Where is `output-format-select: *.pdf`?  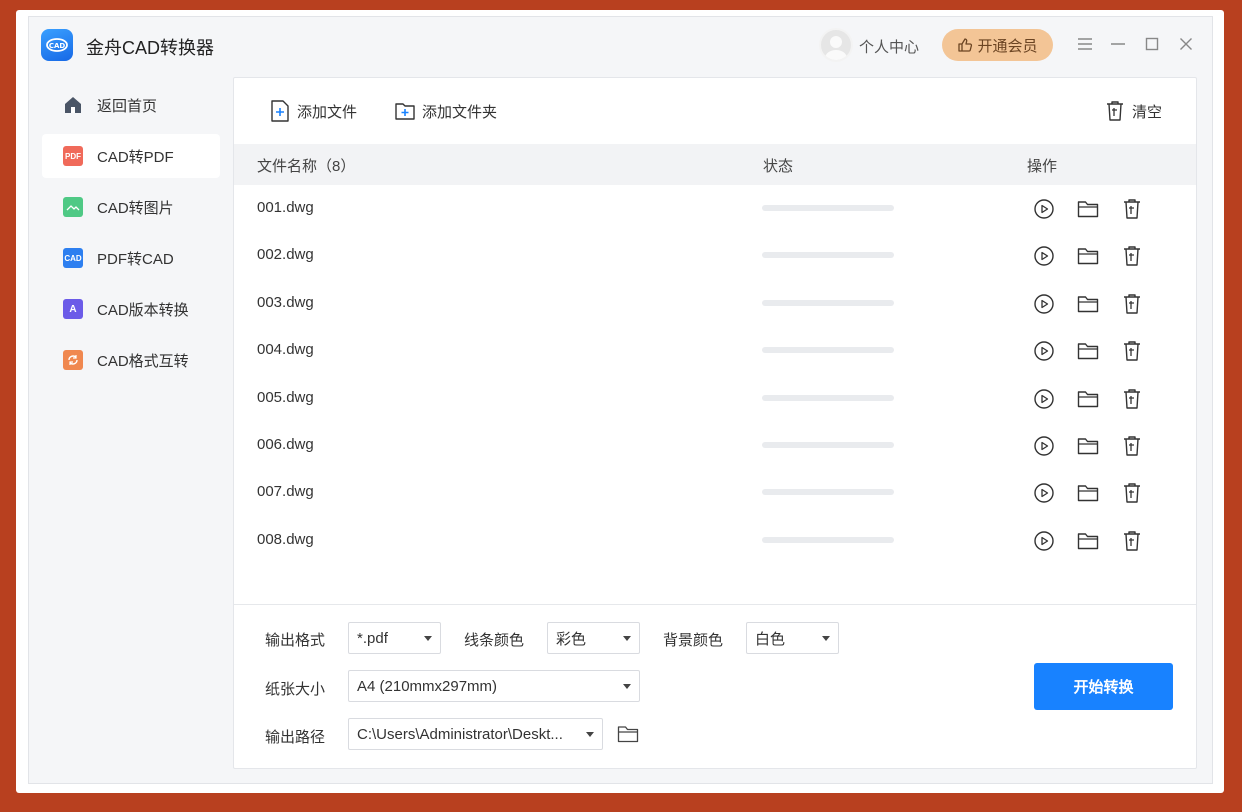 output-format-select: *.pdf is located at coordinates (394, 638).